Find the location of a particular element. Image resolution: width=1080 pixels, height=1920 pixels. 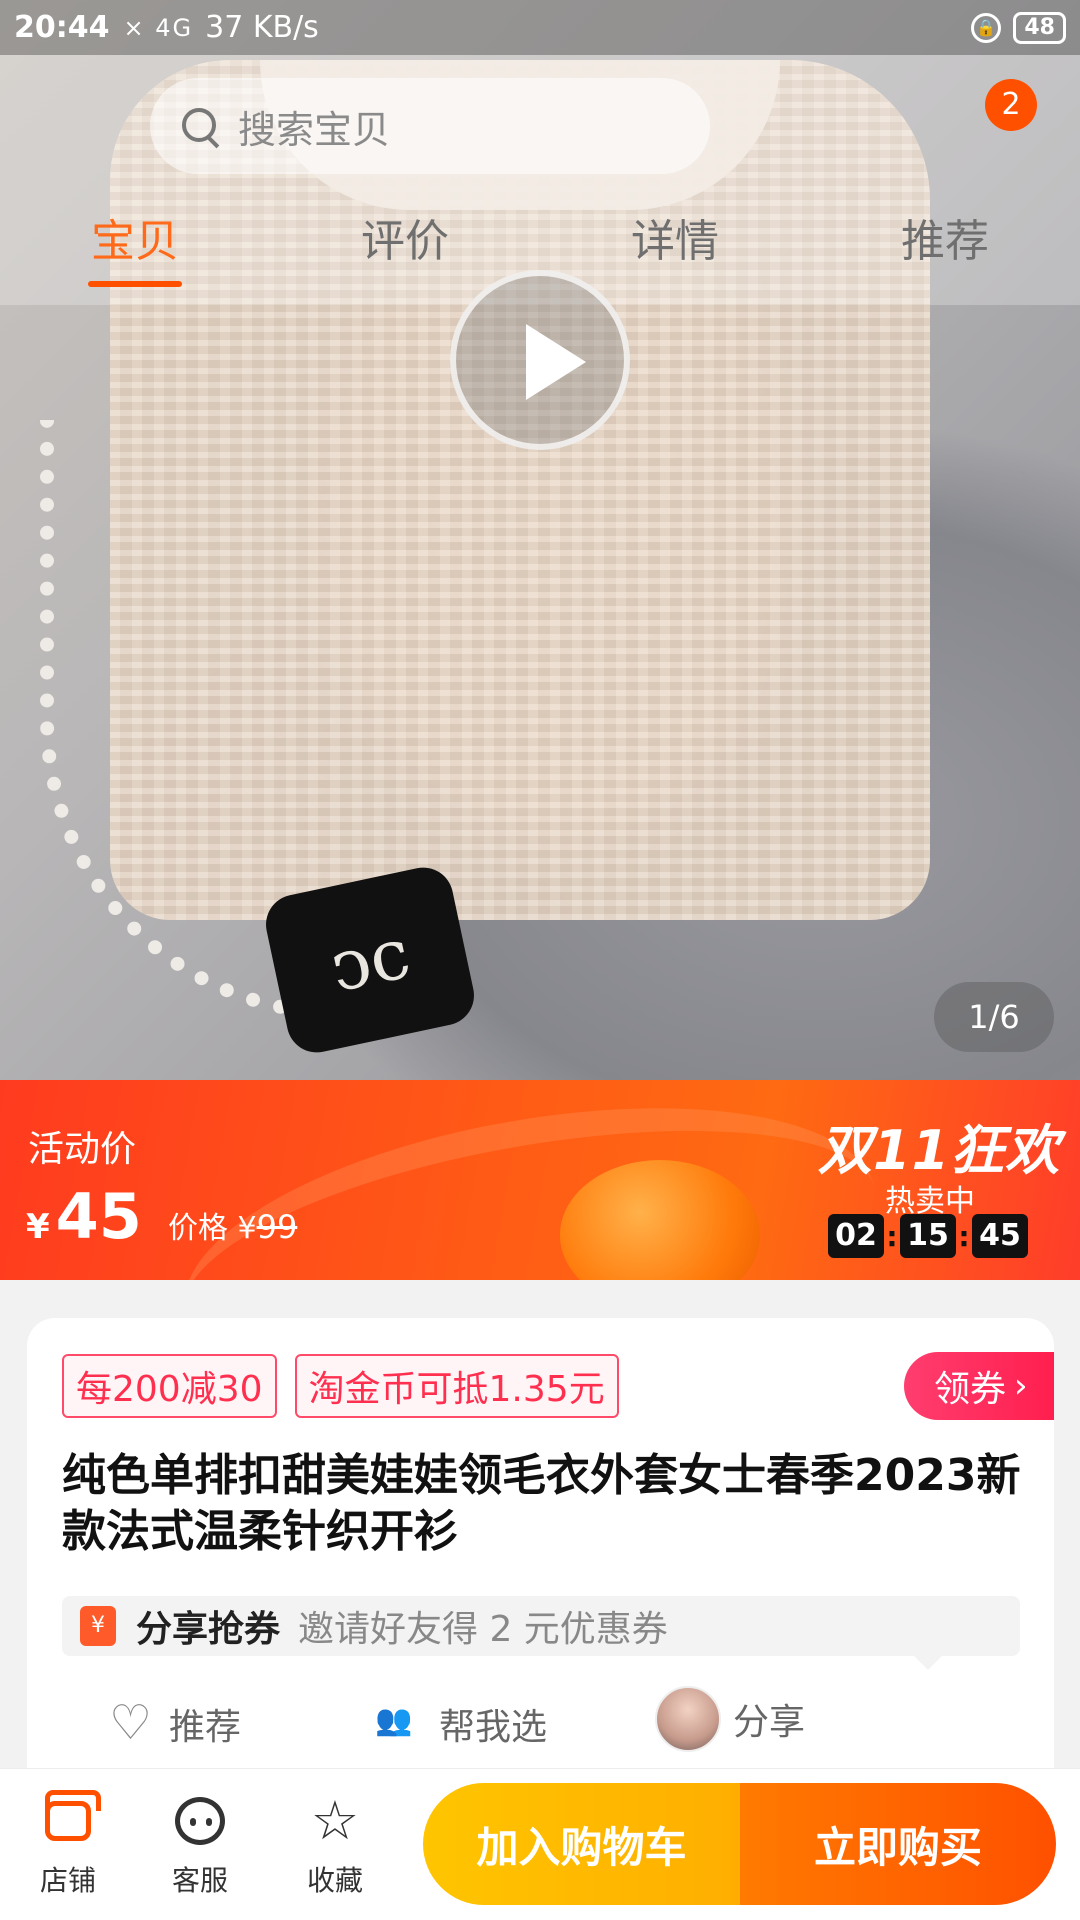

event-logo: 双11狂欢 is located at coordinates (939, 1150).